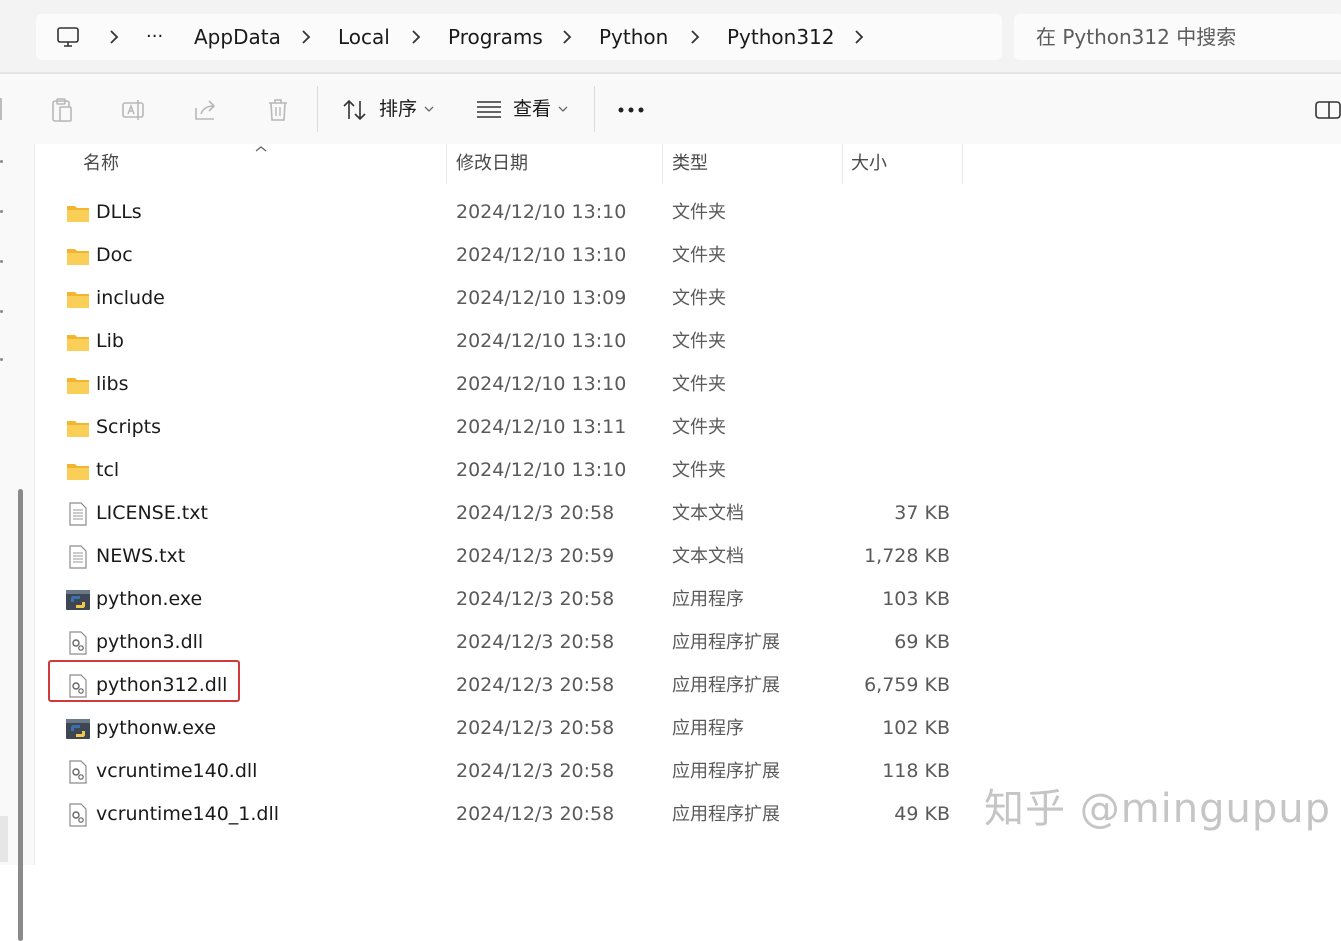 This screenshot has height=941, width=1341. Describe the element at coordinates (781, 37) in the screenshot. I see `breadcrumb-python312: Python312` at that location.